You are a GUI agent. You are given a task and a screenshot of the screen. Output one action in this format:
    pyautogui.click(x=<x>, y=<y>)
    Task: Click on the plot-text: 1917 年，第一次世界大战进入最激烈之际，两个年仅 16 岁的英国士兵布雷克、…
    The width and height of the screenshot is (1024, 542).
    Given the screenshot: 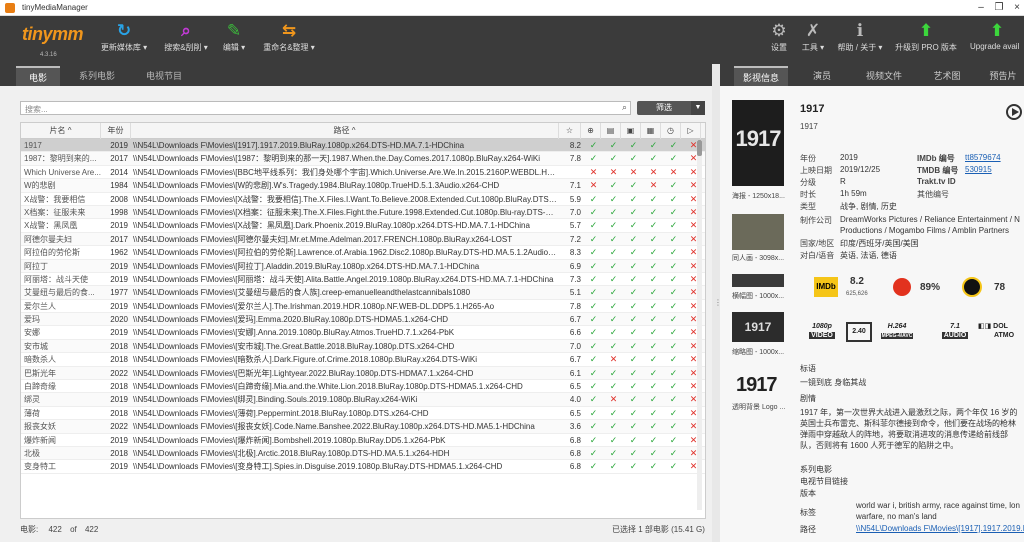 What is the action you would take?
    pyautogui.click(x=909, y=429)
    